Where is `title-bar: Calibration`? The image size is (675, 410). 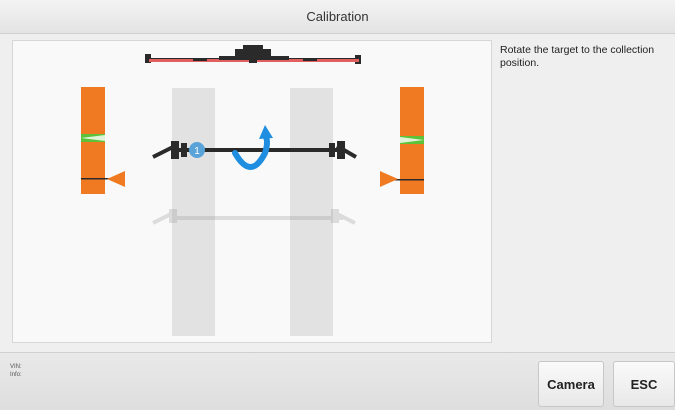
title-bar: Calibration is located at coordinates (337, 17).